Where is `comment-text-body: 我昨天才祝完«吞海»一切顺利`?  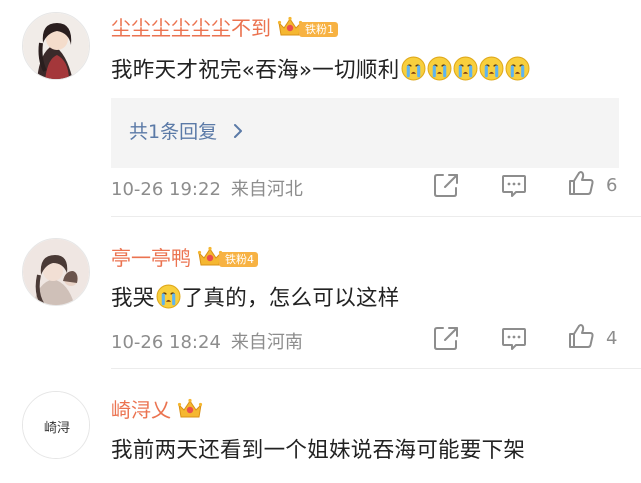 comment-text-body: 我昨天才祝完«吞海»一切顺利 is located at coordinates (255, 70).